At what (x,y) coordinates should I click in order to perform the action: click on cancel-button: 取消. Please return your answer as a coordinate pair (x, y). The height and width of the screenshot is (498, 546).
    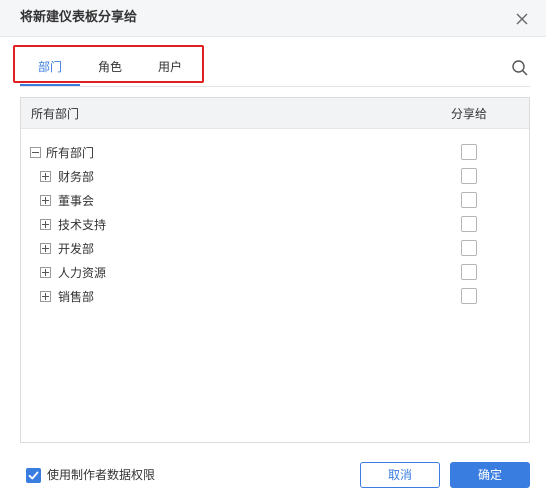
    Looking at the image, I should click on (400, 475).